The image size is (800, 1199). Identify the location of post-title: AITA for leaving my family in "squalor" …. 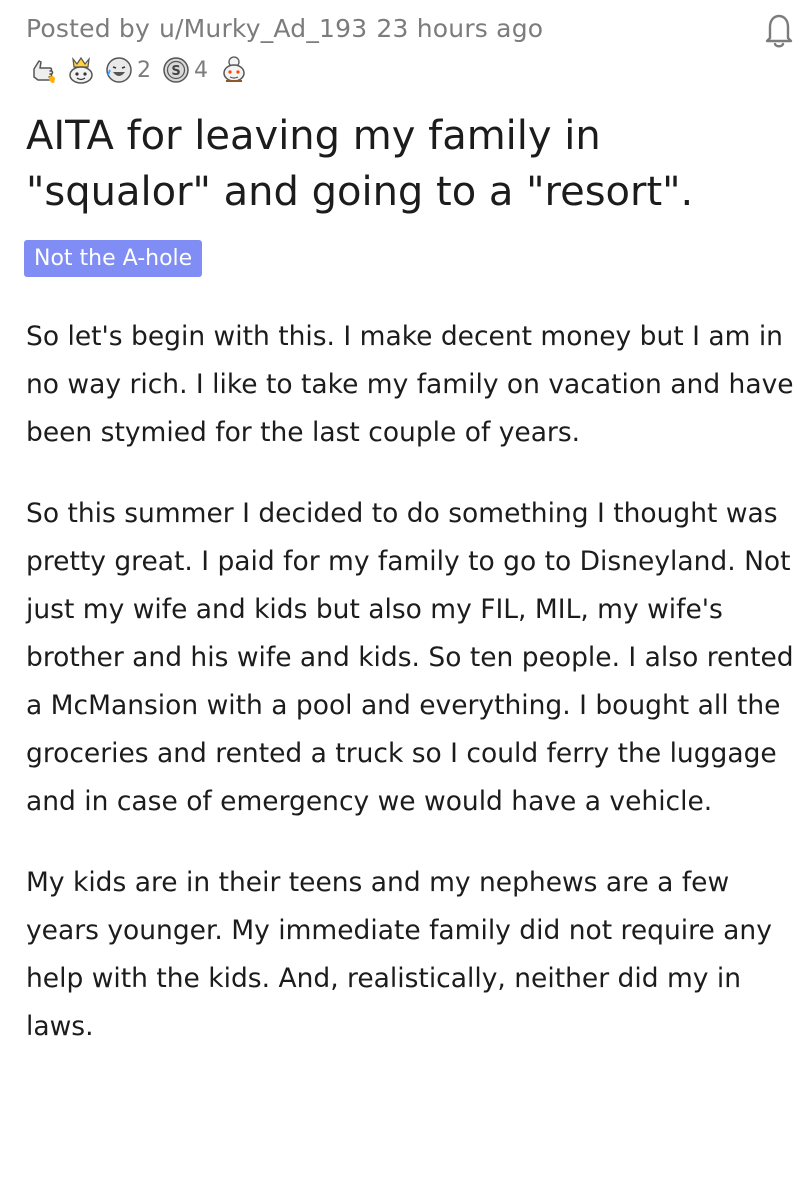
(406, 164).